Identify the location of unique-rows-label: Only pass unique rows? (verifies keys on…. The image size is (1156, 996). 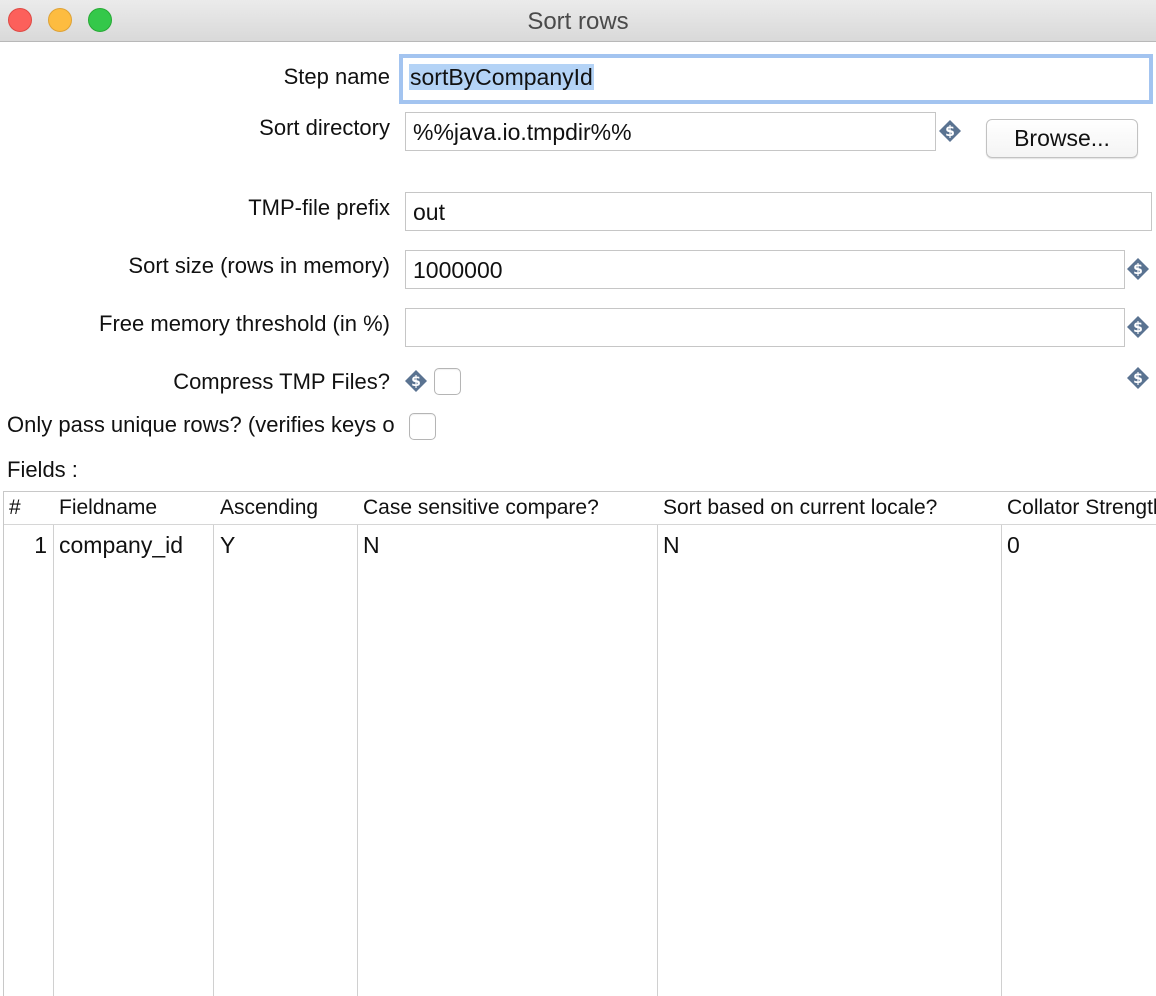
(201, 424).